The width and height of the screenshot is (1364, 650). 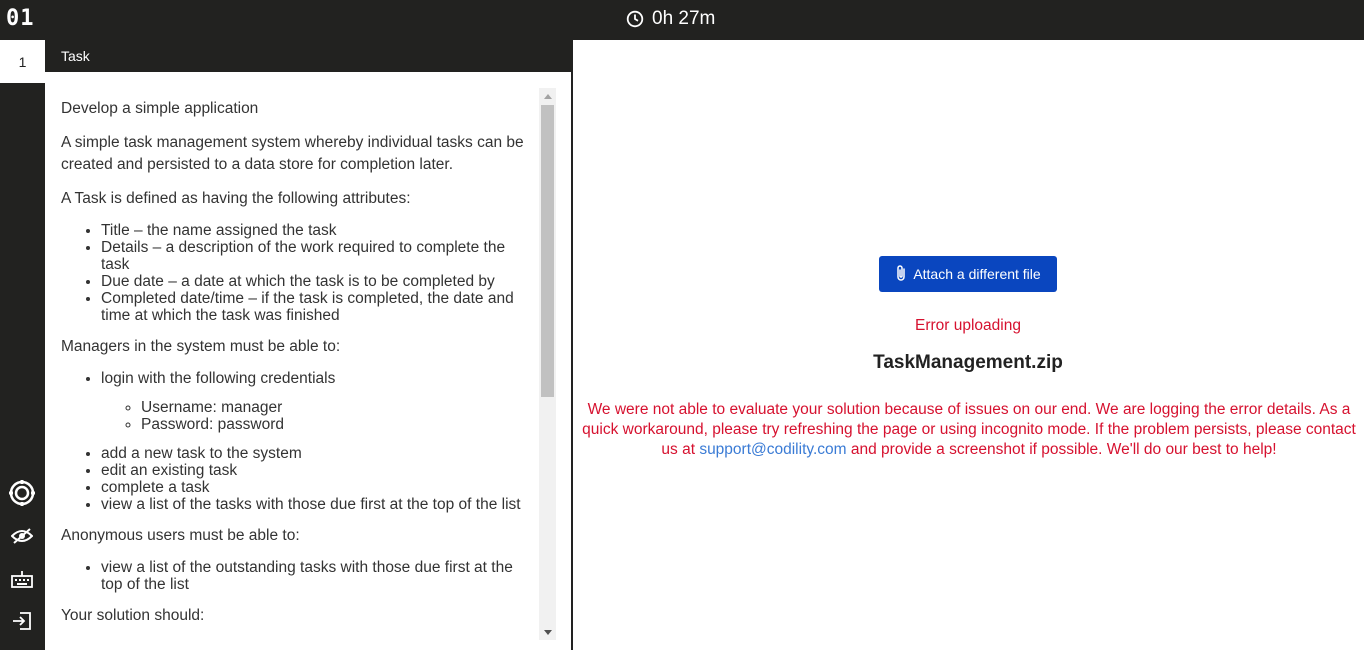 What do you see at coordinates (772, 449) in the screenshot?
I see `support-email-link: support@codility.com` at bounding box center [772, 449].